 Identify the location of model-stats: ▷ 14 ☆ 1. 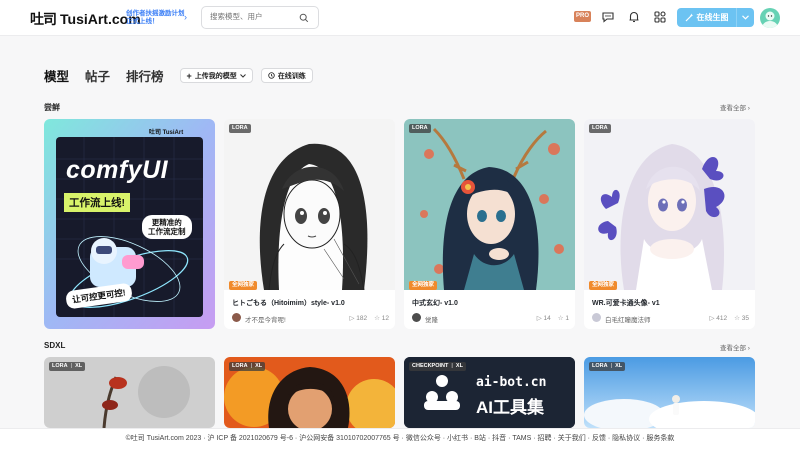
(553, 318).